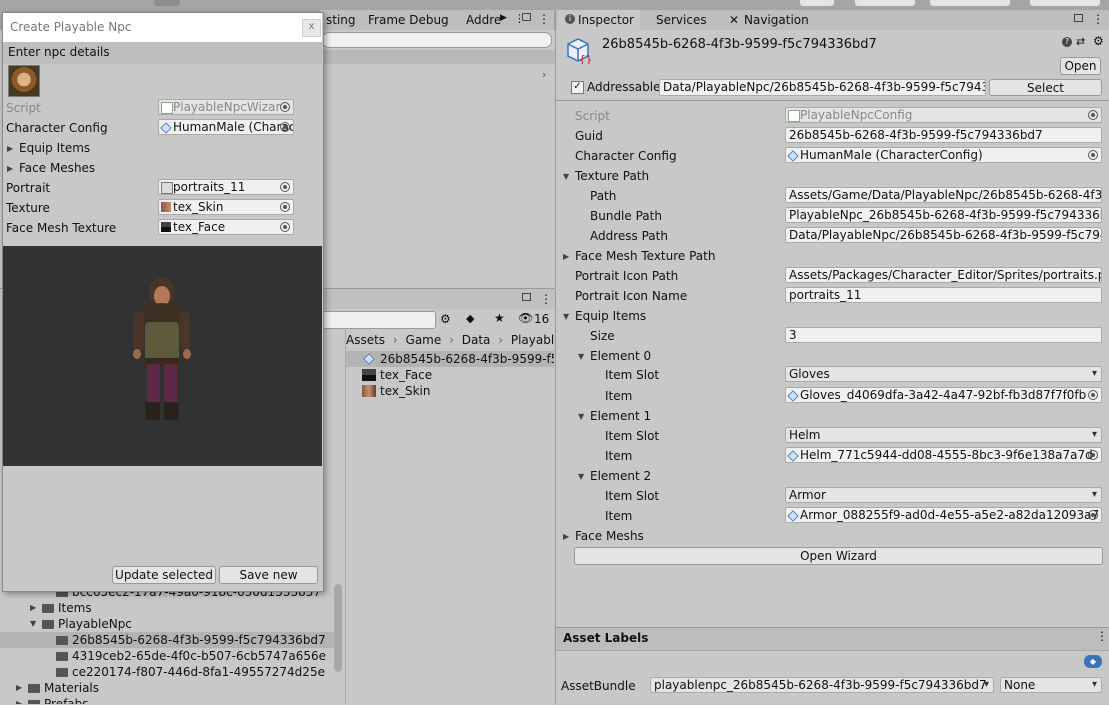 The height and width of the screenshot is (705, 1109). I want to click on element-0-foldout: Element 0, so click(614, 356).